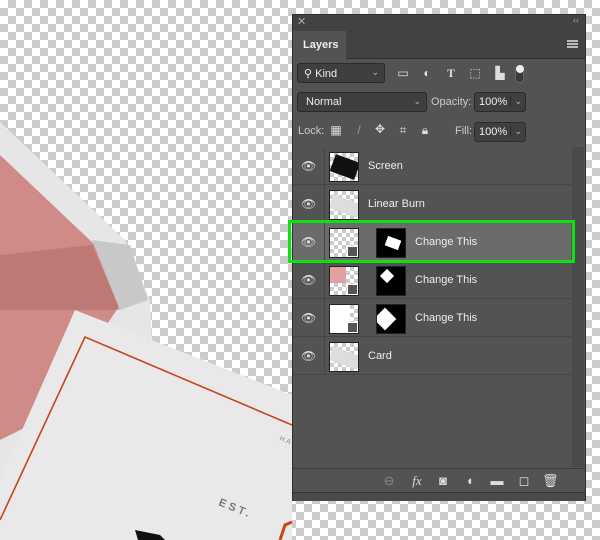 The image size is (600, 540). I want to click on adjustment-filter-icon: ◐, so click(427, 73).